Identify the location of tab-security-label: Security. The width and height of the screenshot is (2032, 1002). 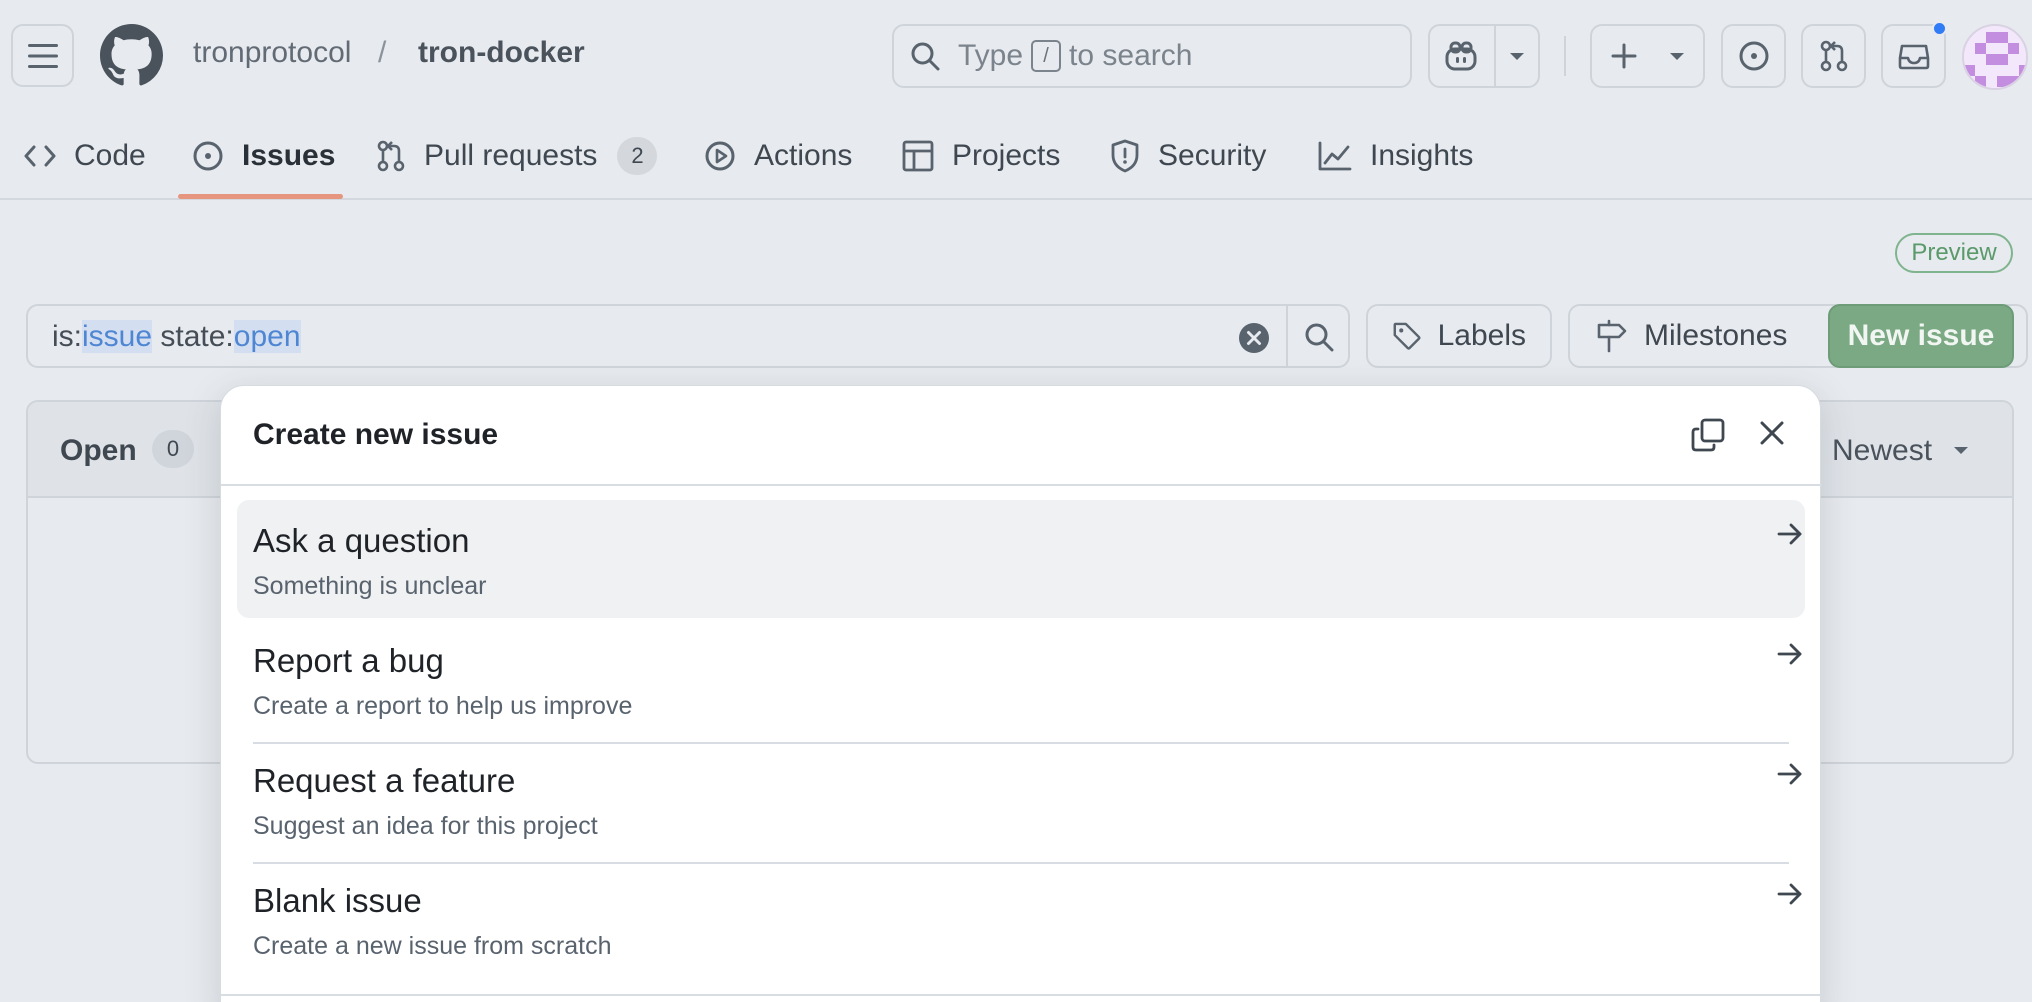
(1212, 155).